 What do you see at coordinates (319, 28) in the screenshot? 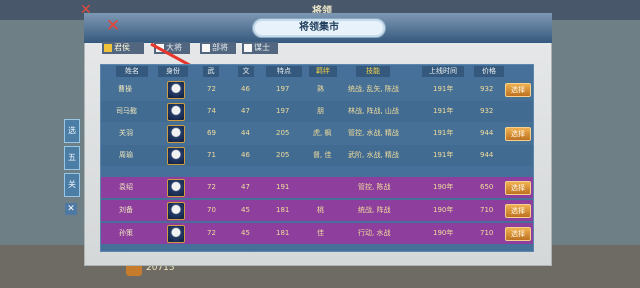
I see `dialog-title: 将领集市` at bounding box center [319, 28].